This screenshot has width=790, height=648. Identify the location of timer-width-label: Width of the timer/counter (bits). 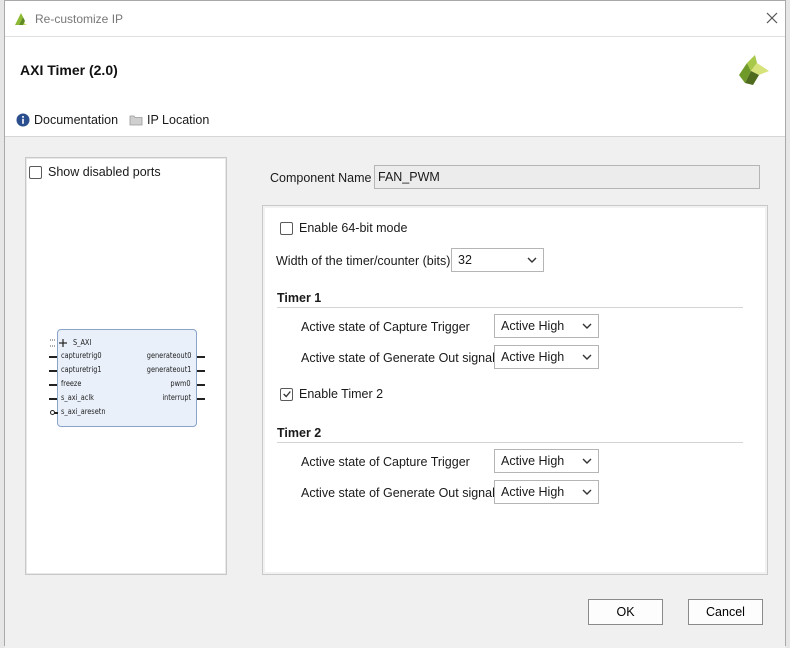
(363, 261).